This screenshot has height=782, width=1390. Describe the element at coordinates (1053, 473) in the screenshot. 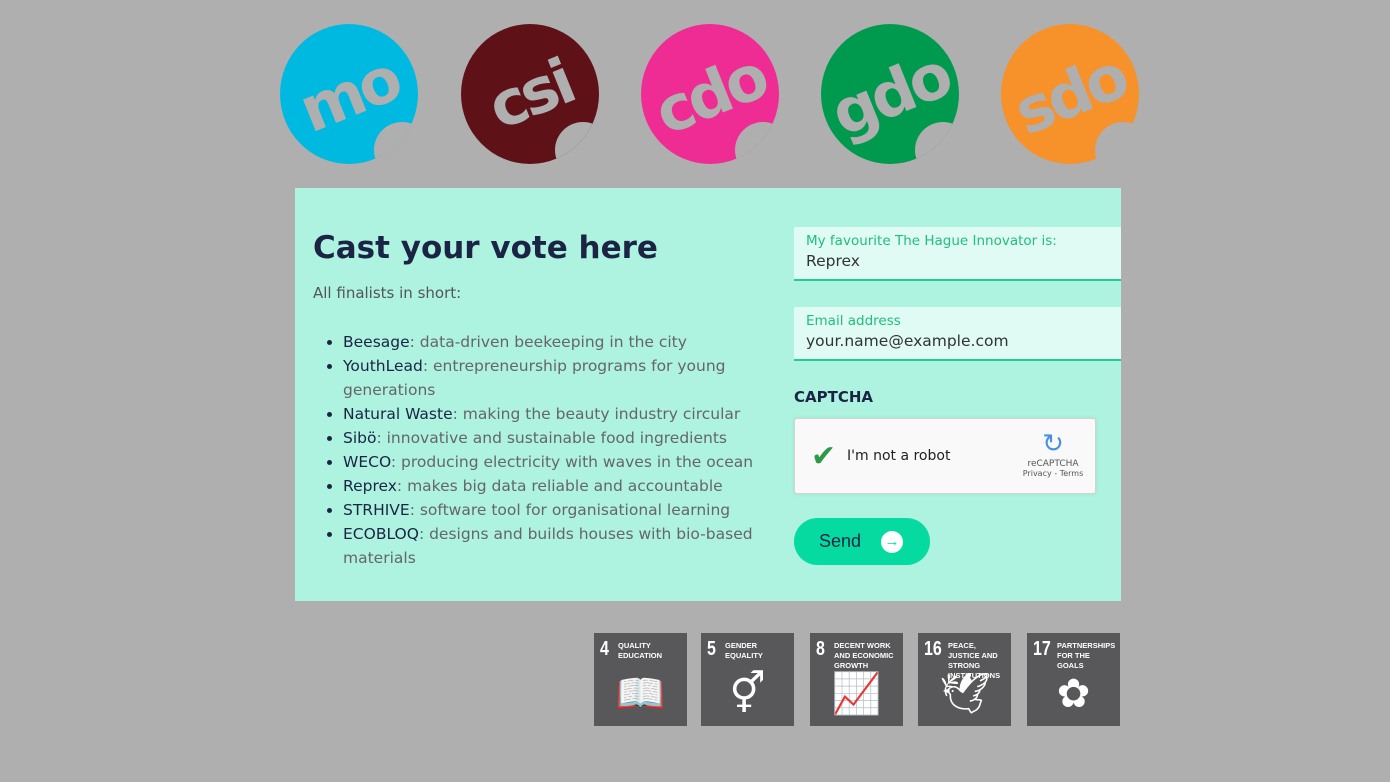

I see `privacy-terms-links: Privacy - Terms` at that location.